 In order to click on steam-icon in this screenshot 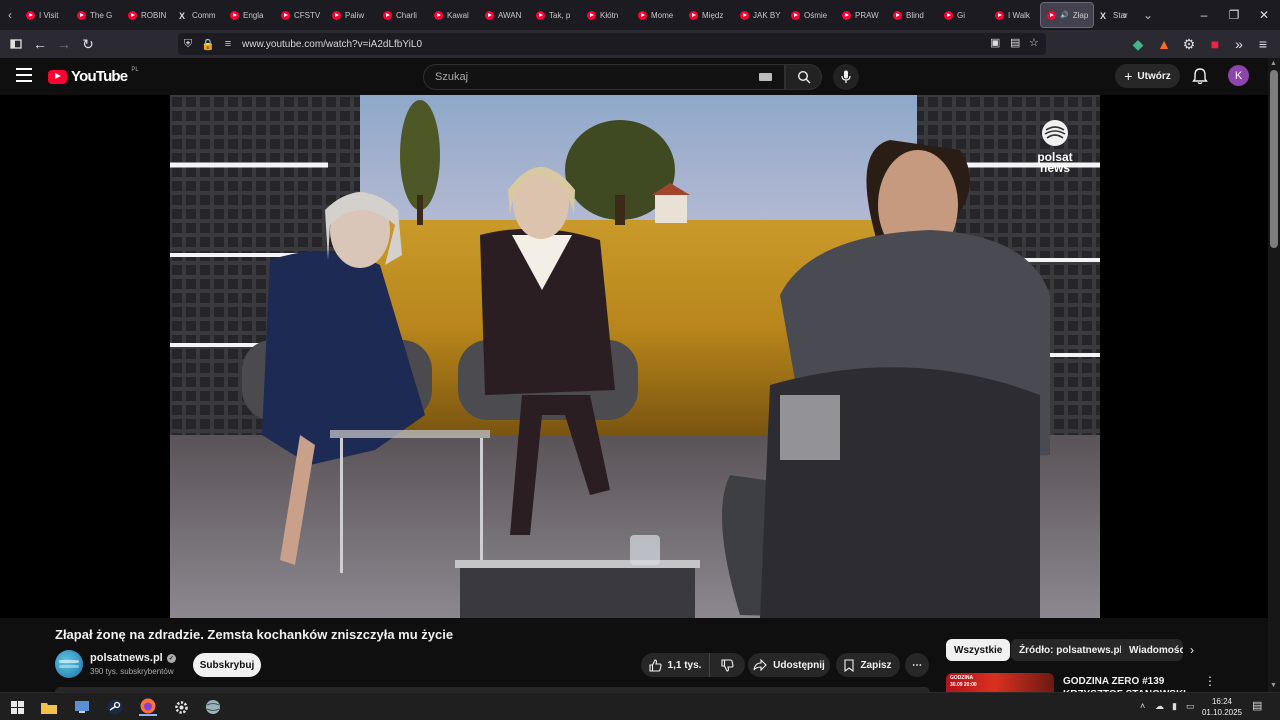, I will do `click(115, 707)`.